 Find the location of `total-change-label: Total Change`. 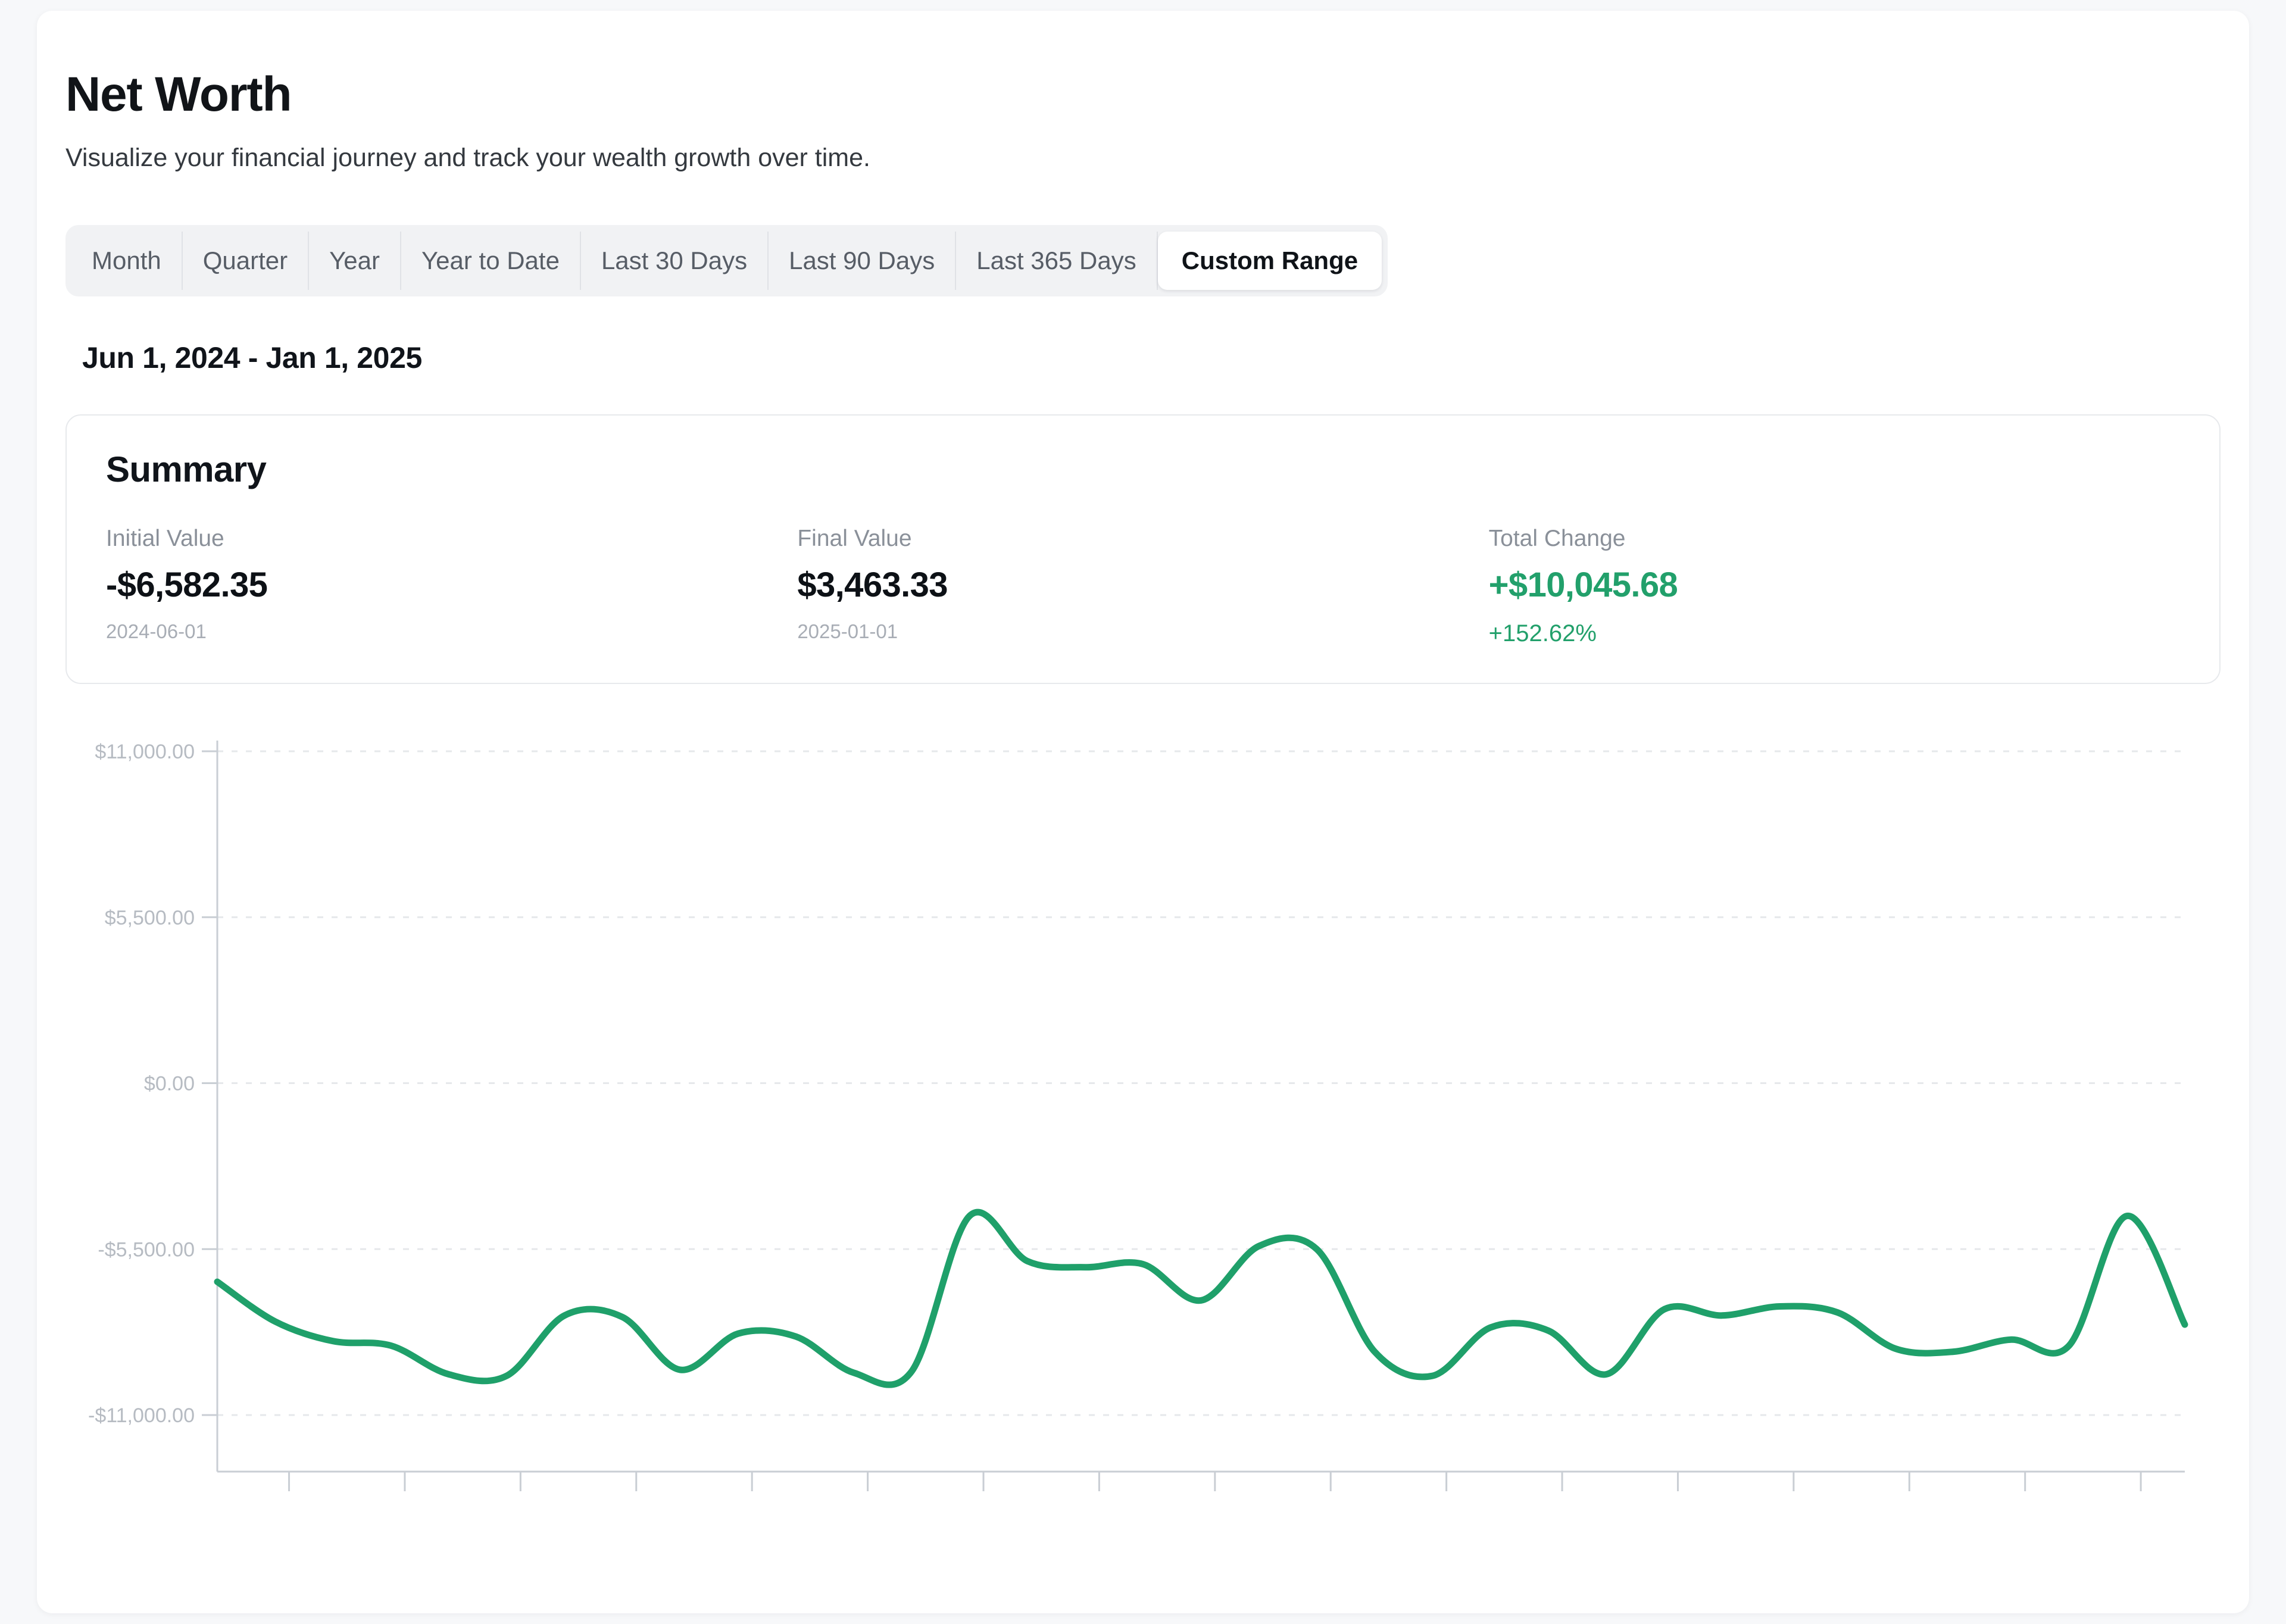

total-change-label: Total Change is located at coordinates (1557, 538).